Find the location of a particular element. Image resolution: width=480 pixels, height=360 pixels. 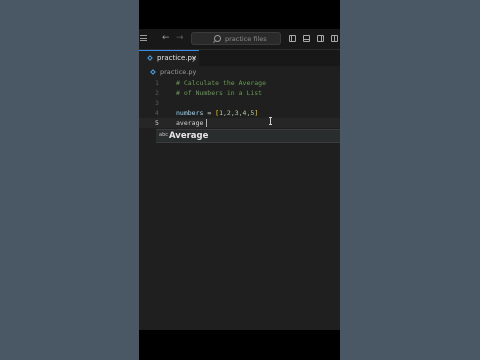

autocomplete-suggestion: abc Average is located at coordinates (248, 136).